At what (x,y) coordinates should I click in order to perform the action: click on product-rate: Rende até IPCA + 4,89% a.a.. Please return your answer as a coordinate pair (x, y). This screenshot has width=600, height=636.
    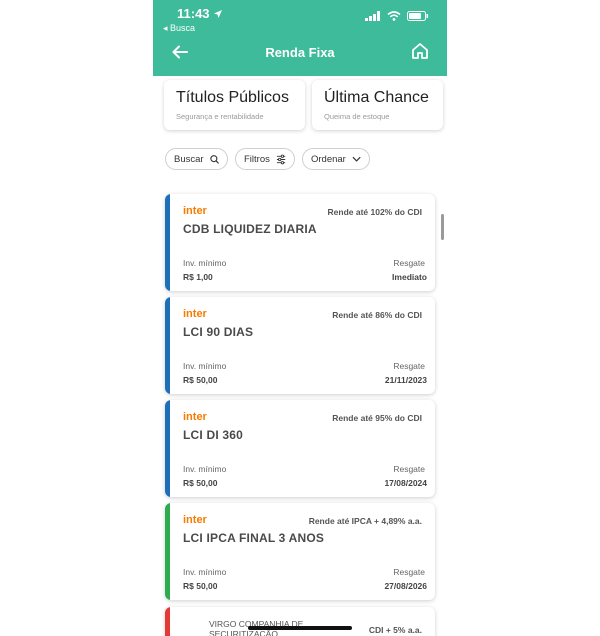
    Looking at the image, I should click on (365, 521).